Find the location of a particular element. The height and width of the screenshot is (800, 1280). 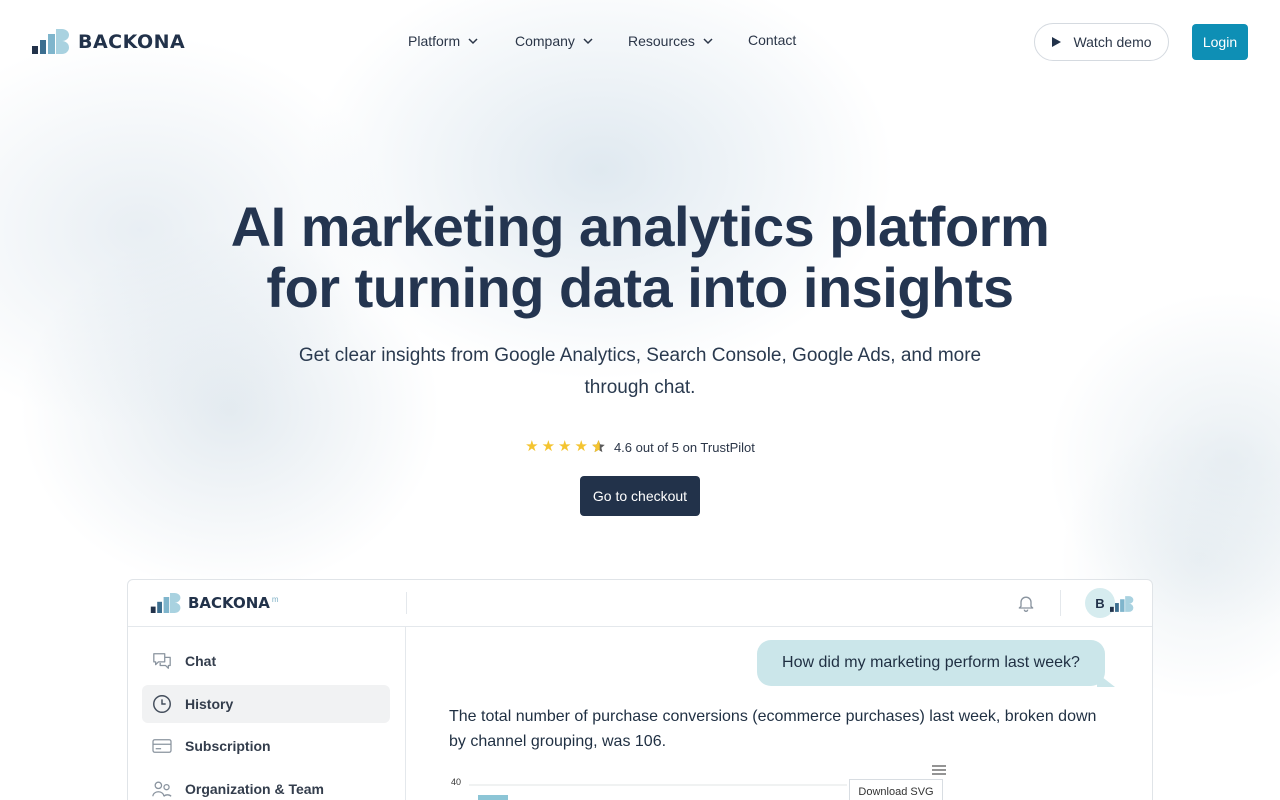

nav-company-label: Company is located at coordinates (545, 41).